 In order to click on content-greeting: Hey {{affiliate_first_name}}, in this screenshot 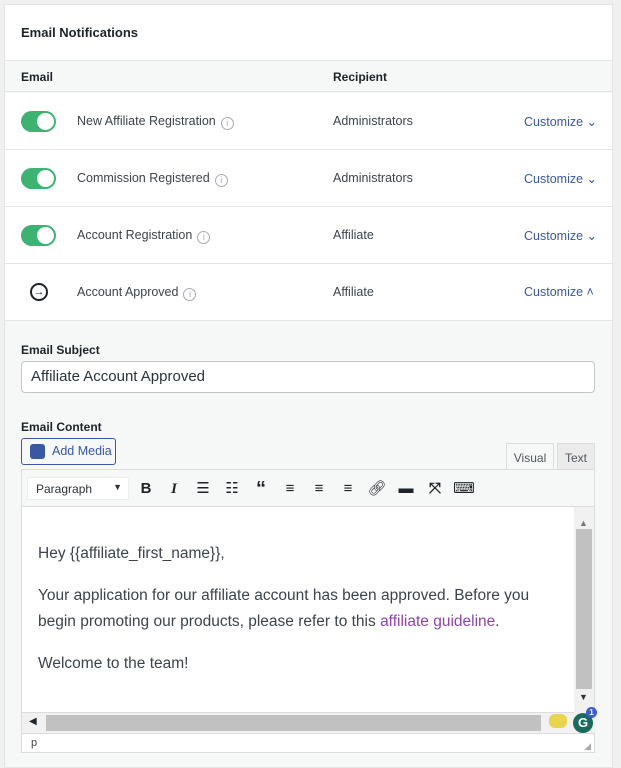, I will do `click(131, 553)`.